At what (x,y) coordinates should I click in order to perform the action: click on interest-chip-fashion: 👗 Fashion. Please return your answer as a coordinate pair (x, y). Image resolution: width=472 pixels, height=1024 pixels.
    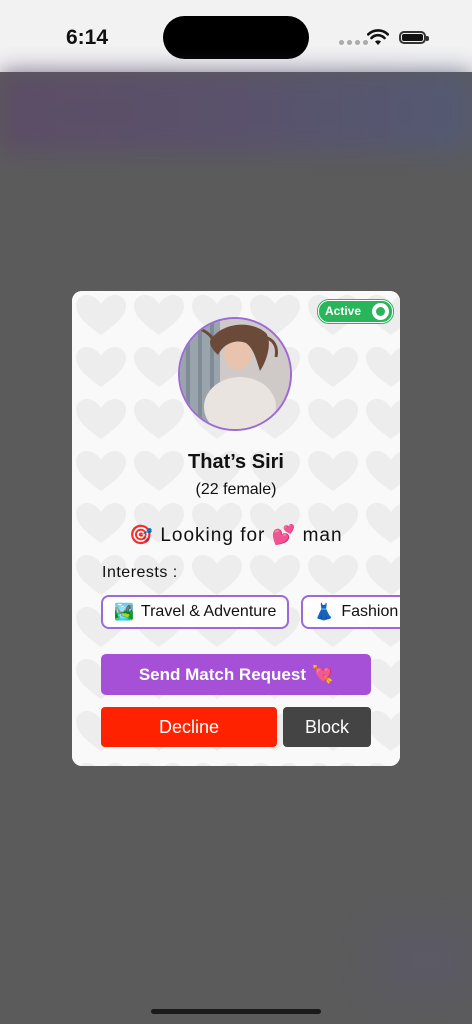
    Looking at the image, I should click on (350, 612).